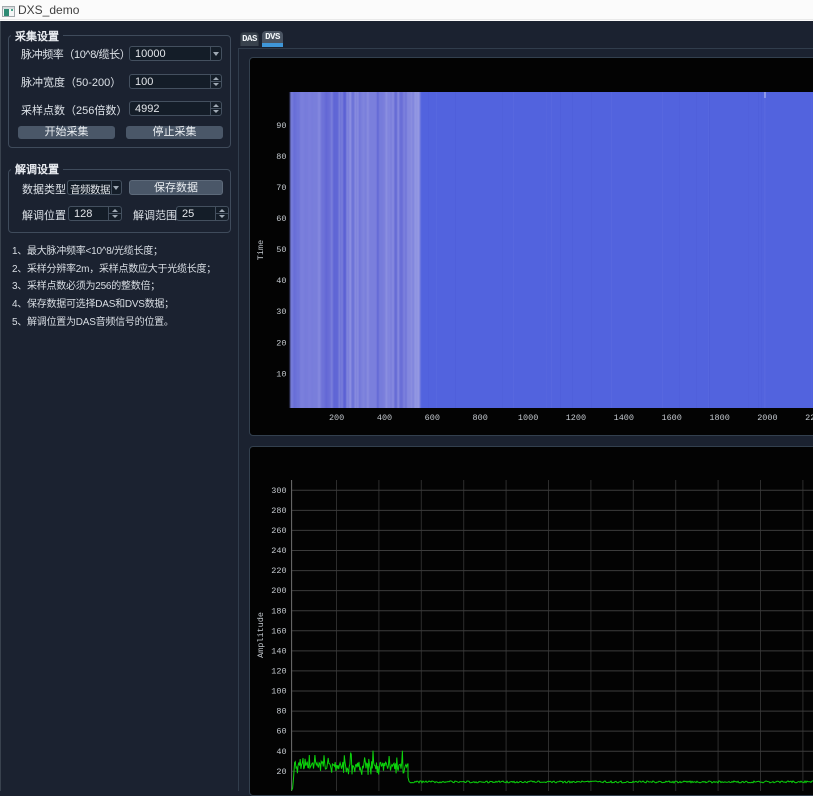 This screenshot has height=796, width=813. I want to click on svg-text: Amplitude, so click(261, 635).